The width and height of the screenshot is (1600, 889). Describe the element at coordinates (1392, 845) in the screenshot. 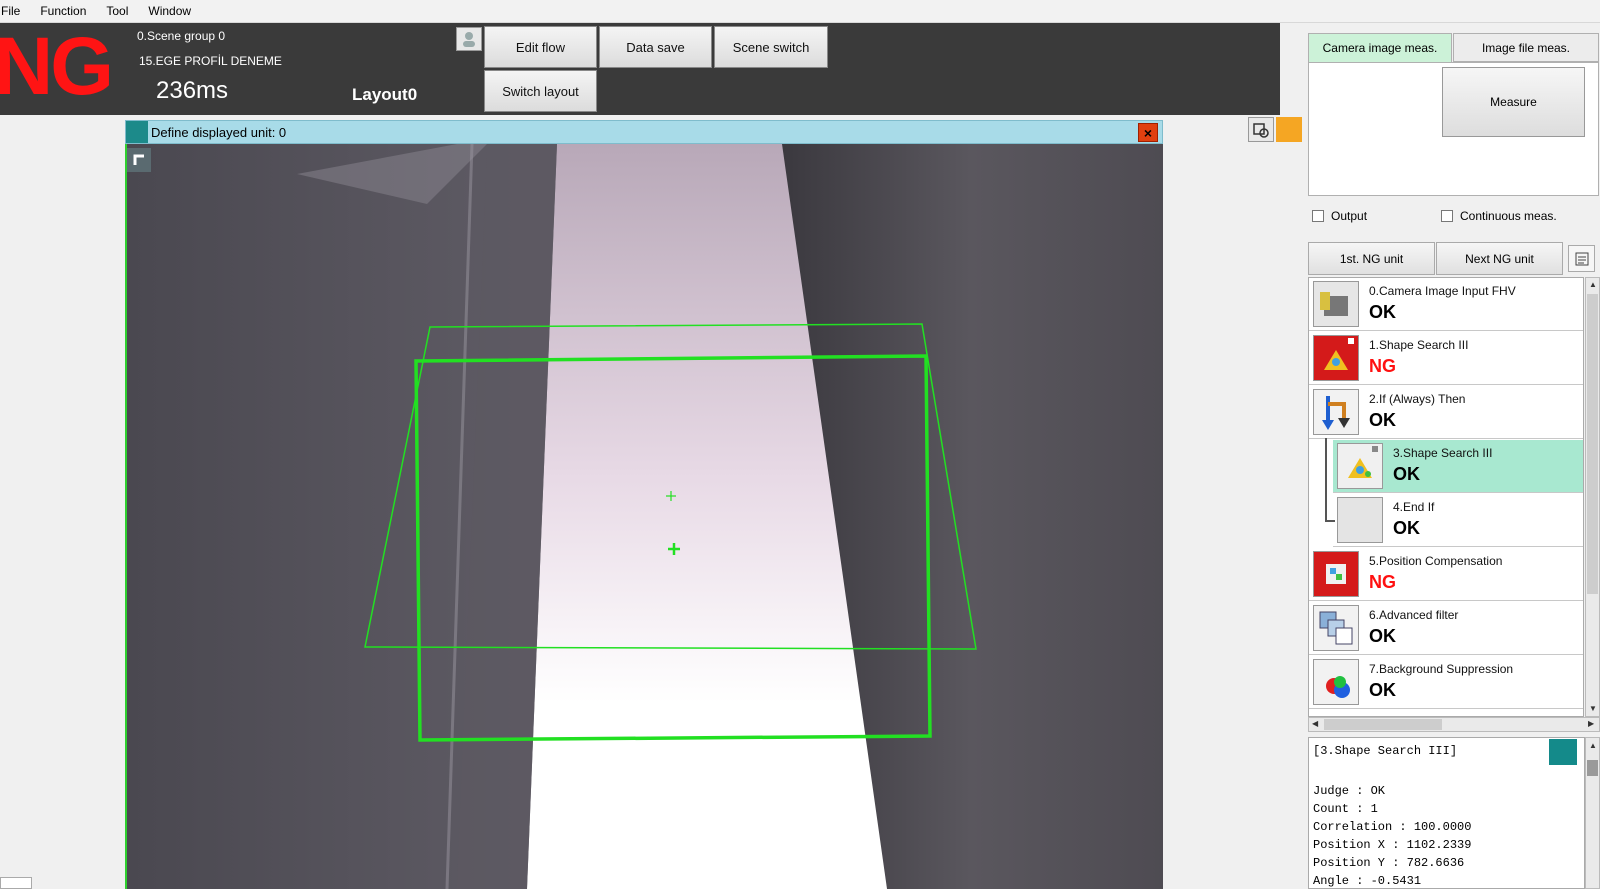

I see `detail-position-x: Position X : 1102.2339` at that location.